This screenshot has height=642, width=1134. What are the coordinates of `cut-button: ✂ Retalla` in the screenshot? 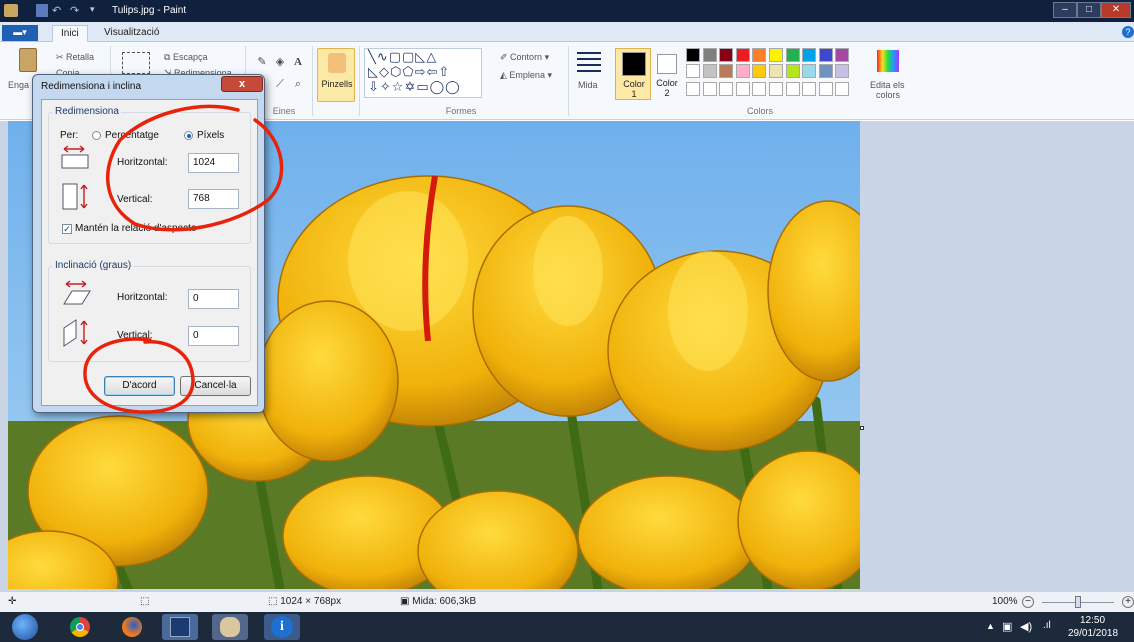 It's located at (75, 57).